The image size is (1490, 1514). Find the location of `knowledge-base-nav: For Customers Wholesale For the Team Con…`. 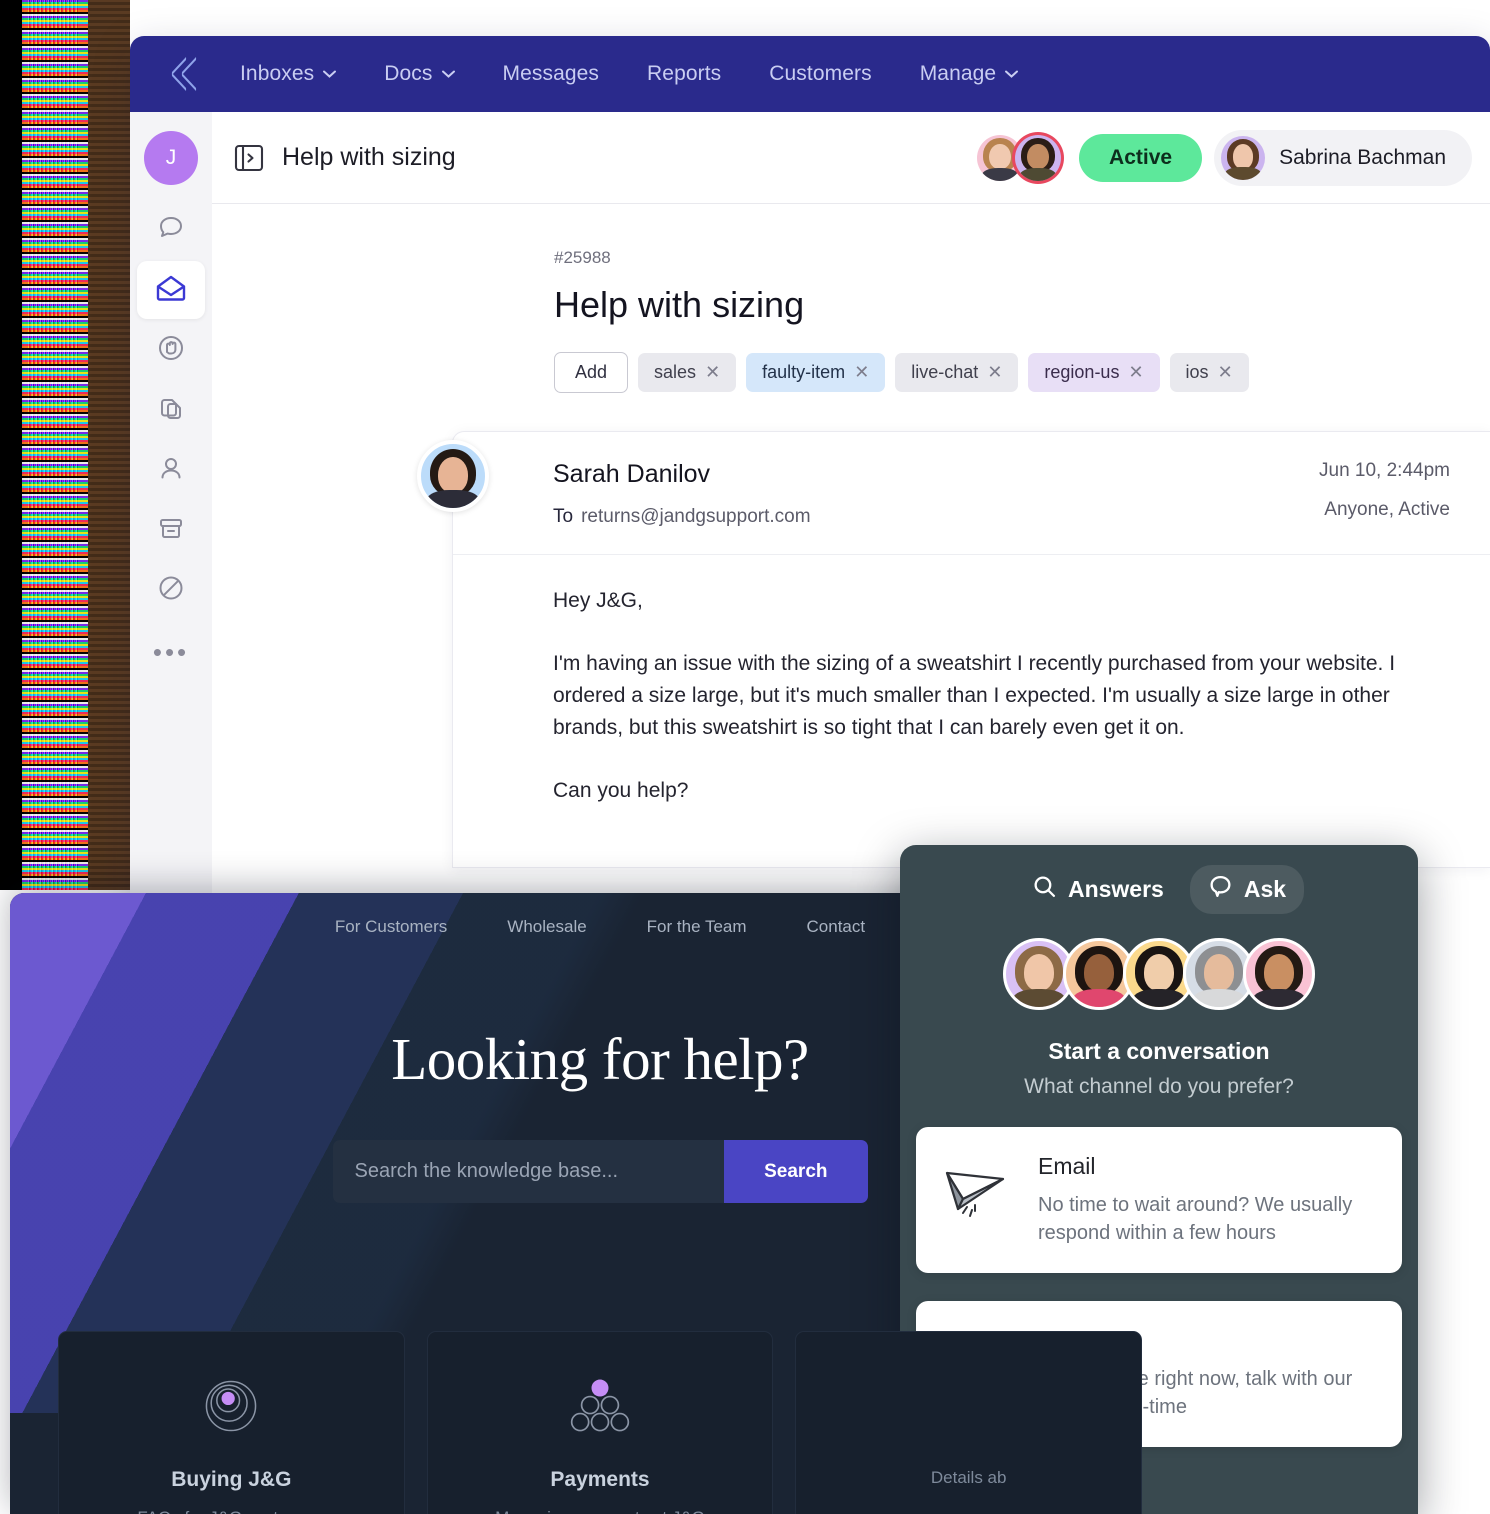

knowledge-base-nav: For Customers Wholesale For the Team Con… is located at coordinates (600, 915).